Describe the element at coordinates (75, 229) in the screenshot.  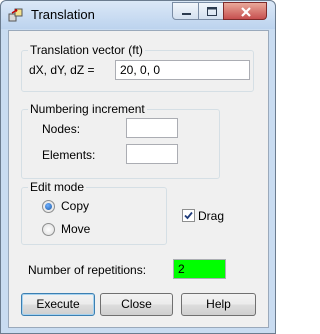
I see `move-radio-label: Move` at that location.